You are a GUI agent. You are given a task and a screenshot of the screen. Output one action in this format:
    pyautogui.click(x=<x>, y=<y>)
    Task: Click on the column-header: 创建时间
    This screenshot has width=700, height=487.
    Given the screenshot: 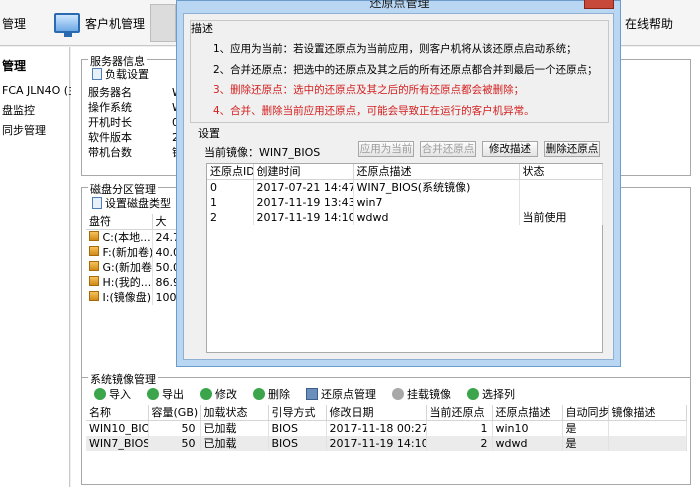 What is the action you would take?
    pyautogui.click(x=303, y=172)
    